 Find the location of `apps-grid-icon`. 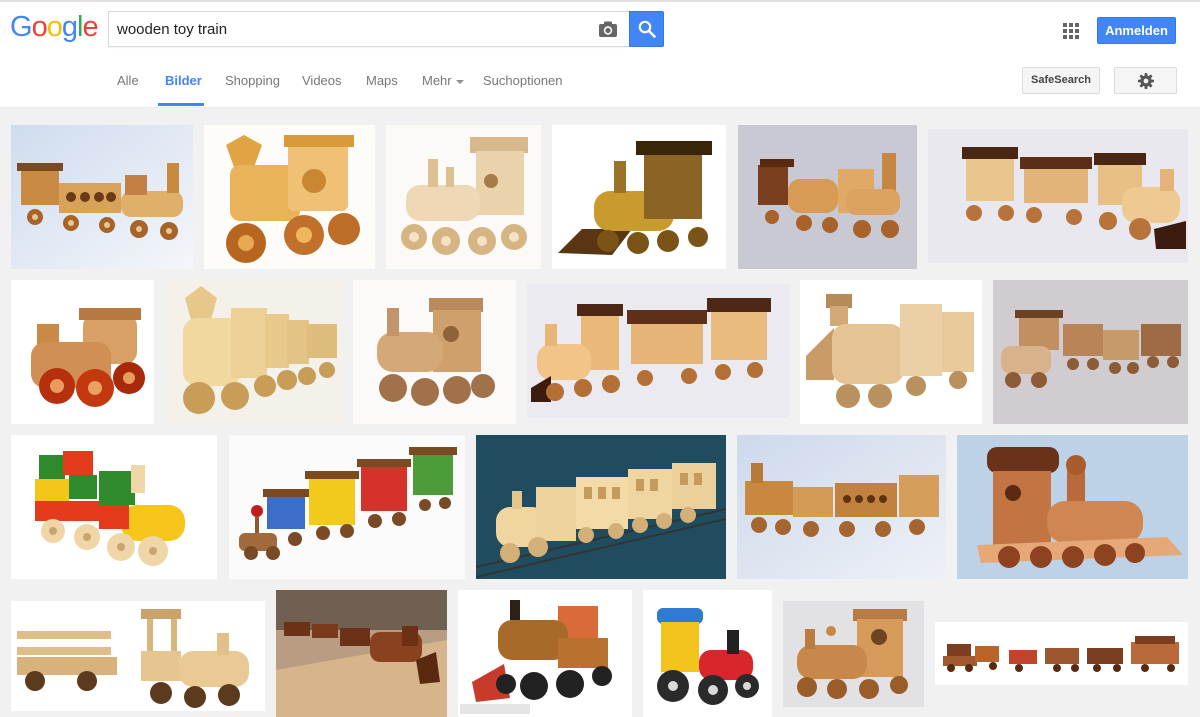

apps-grid-icon is located at coordinates (1071, 31).